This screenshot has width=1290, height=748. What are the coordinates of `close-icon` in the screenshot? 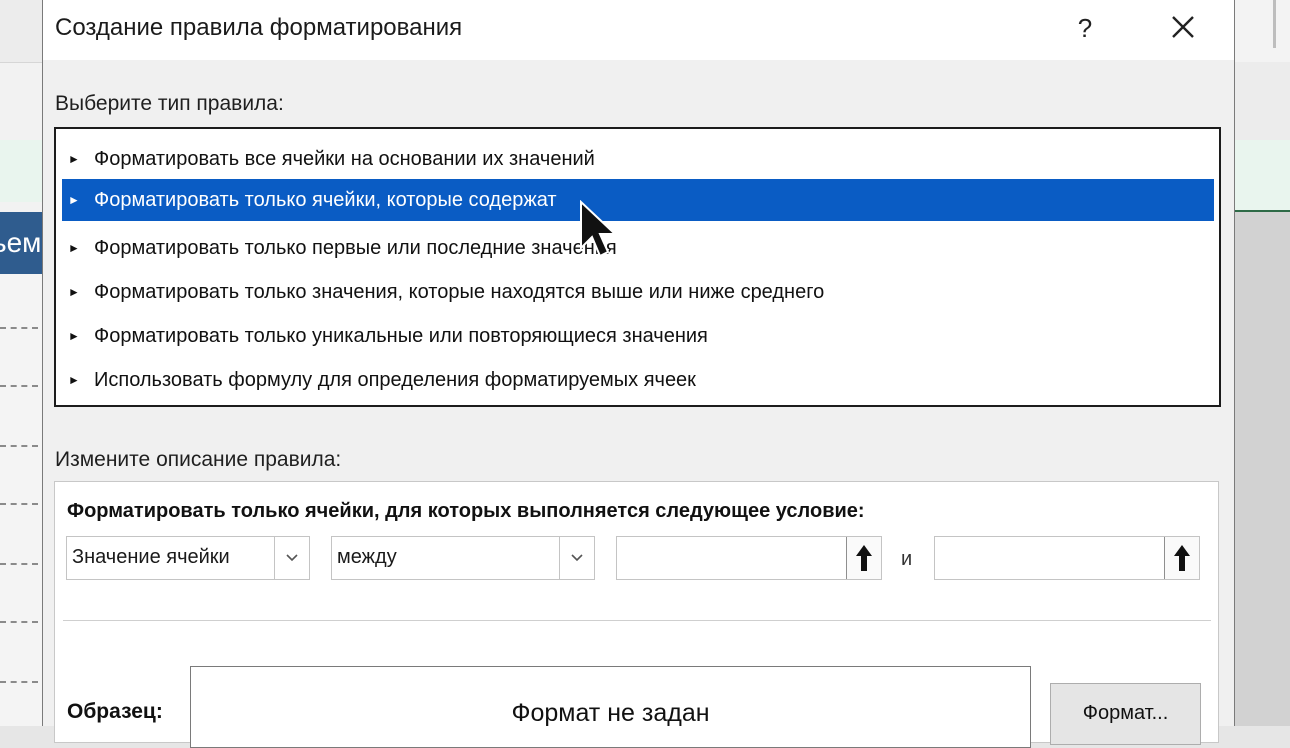 It's located at (1183, 27).